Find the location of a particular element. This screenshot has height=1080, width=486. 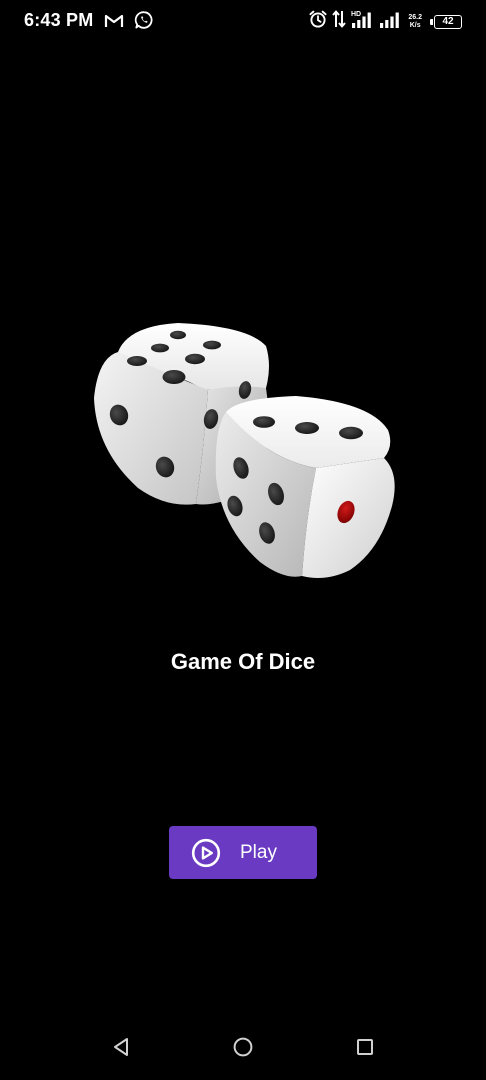

battery-level: 42 is located at coordinates (448, 21).